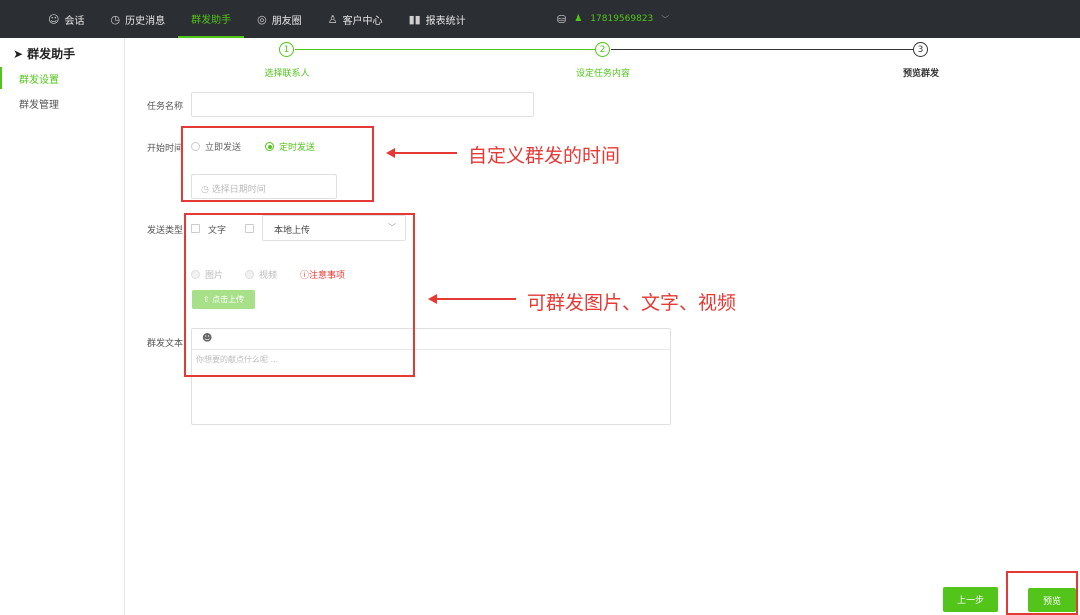 This screenshot has width=1080, height=615. I want to click on nav-history: ◷ 历史消息, so click(137, 19).